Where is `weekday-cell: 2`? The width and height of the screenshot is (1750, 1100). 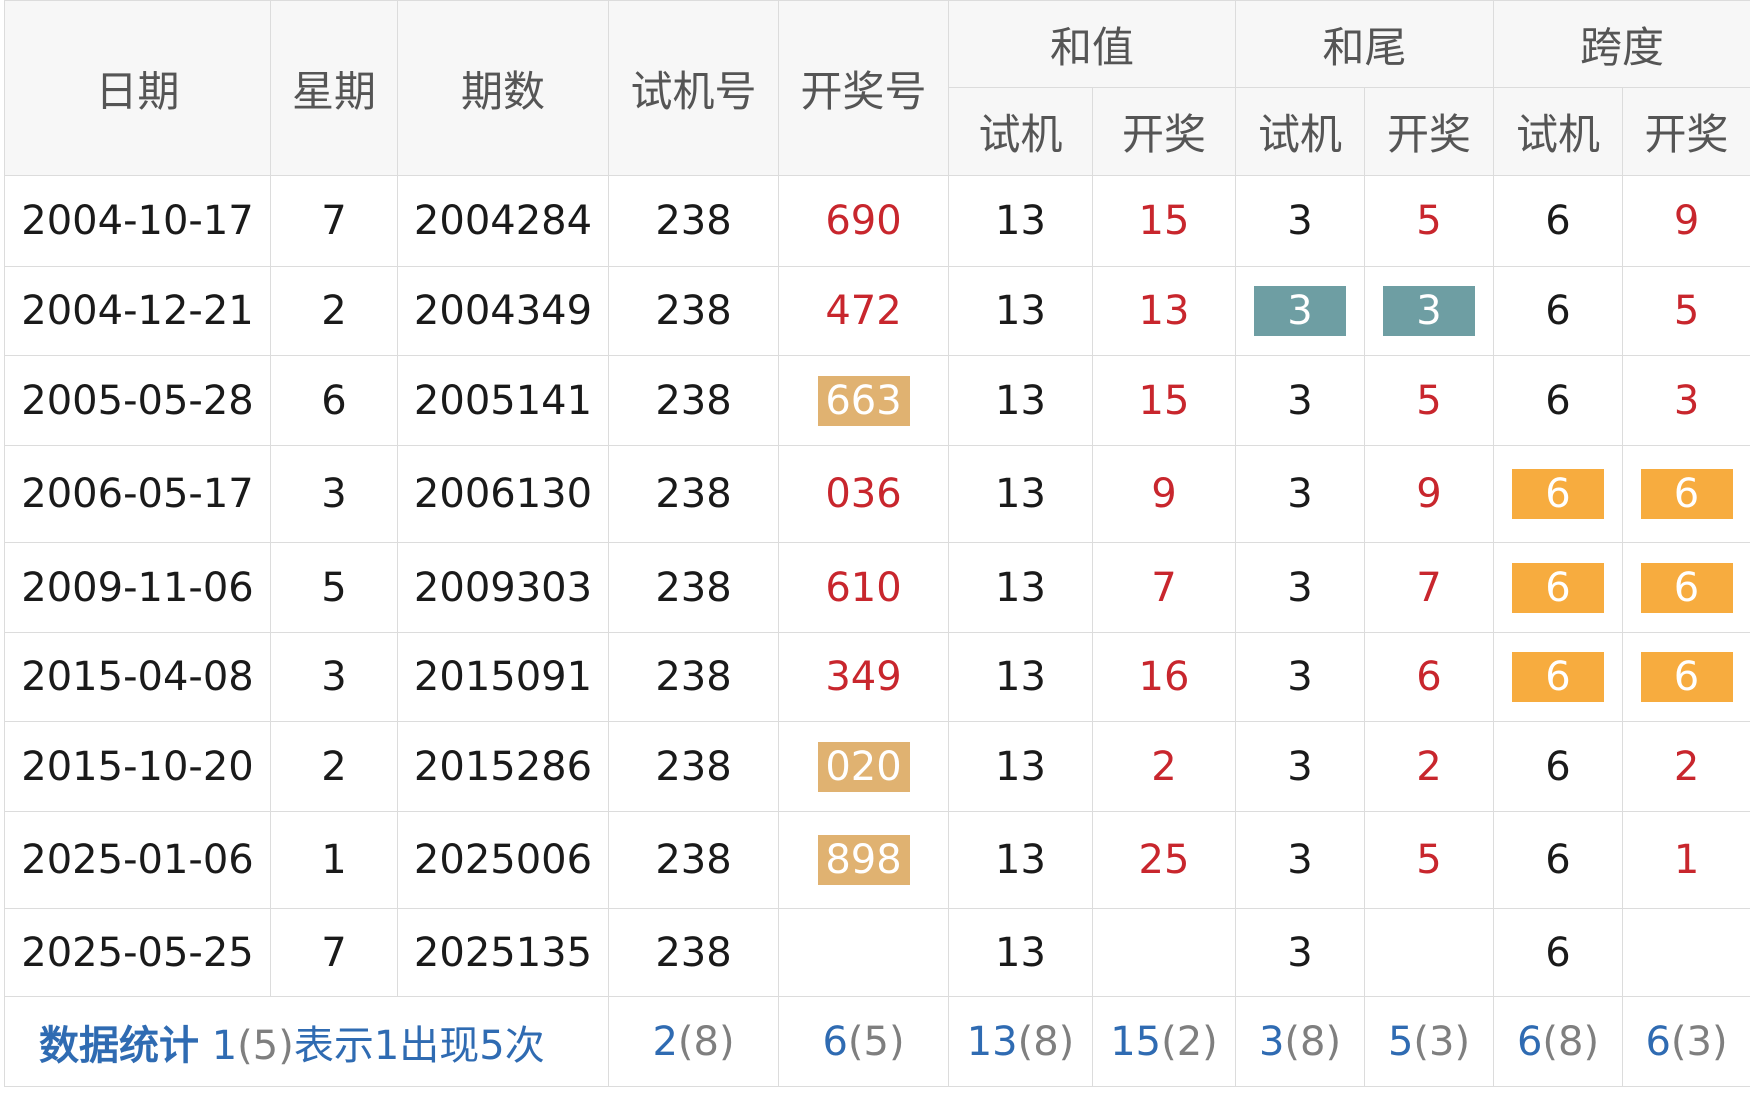
weekday-cell: 2 is located at coordinates (334, 766).